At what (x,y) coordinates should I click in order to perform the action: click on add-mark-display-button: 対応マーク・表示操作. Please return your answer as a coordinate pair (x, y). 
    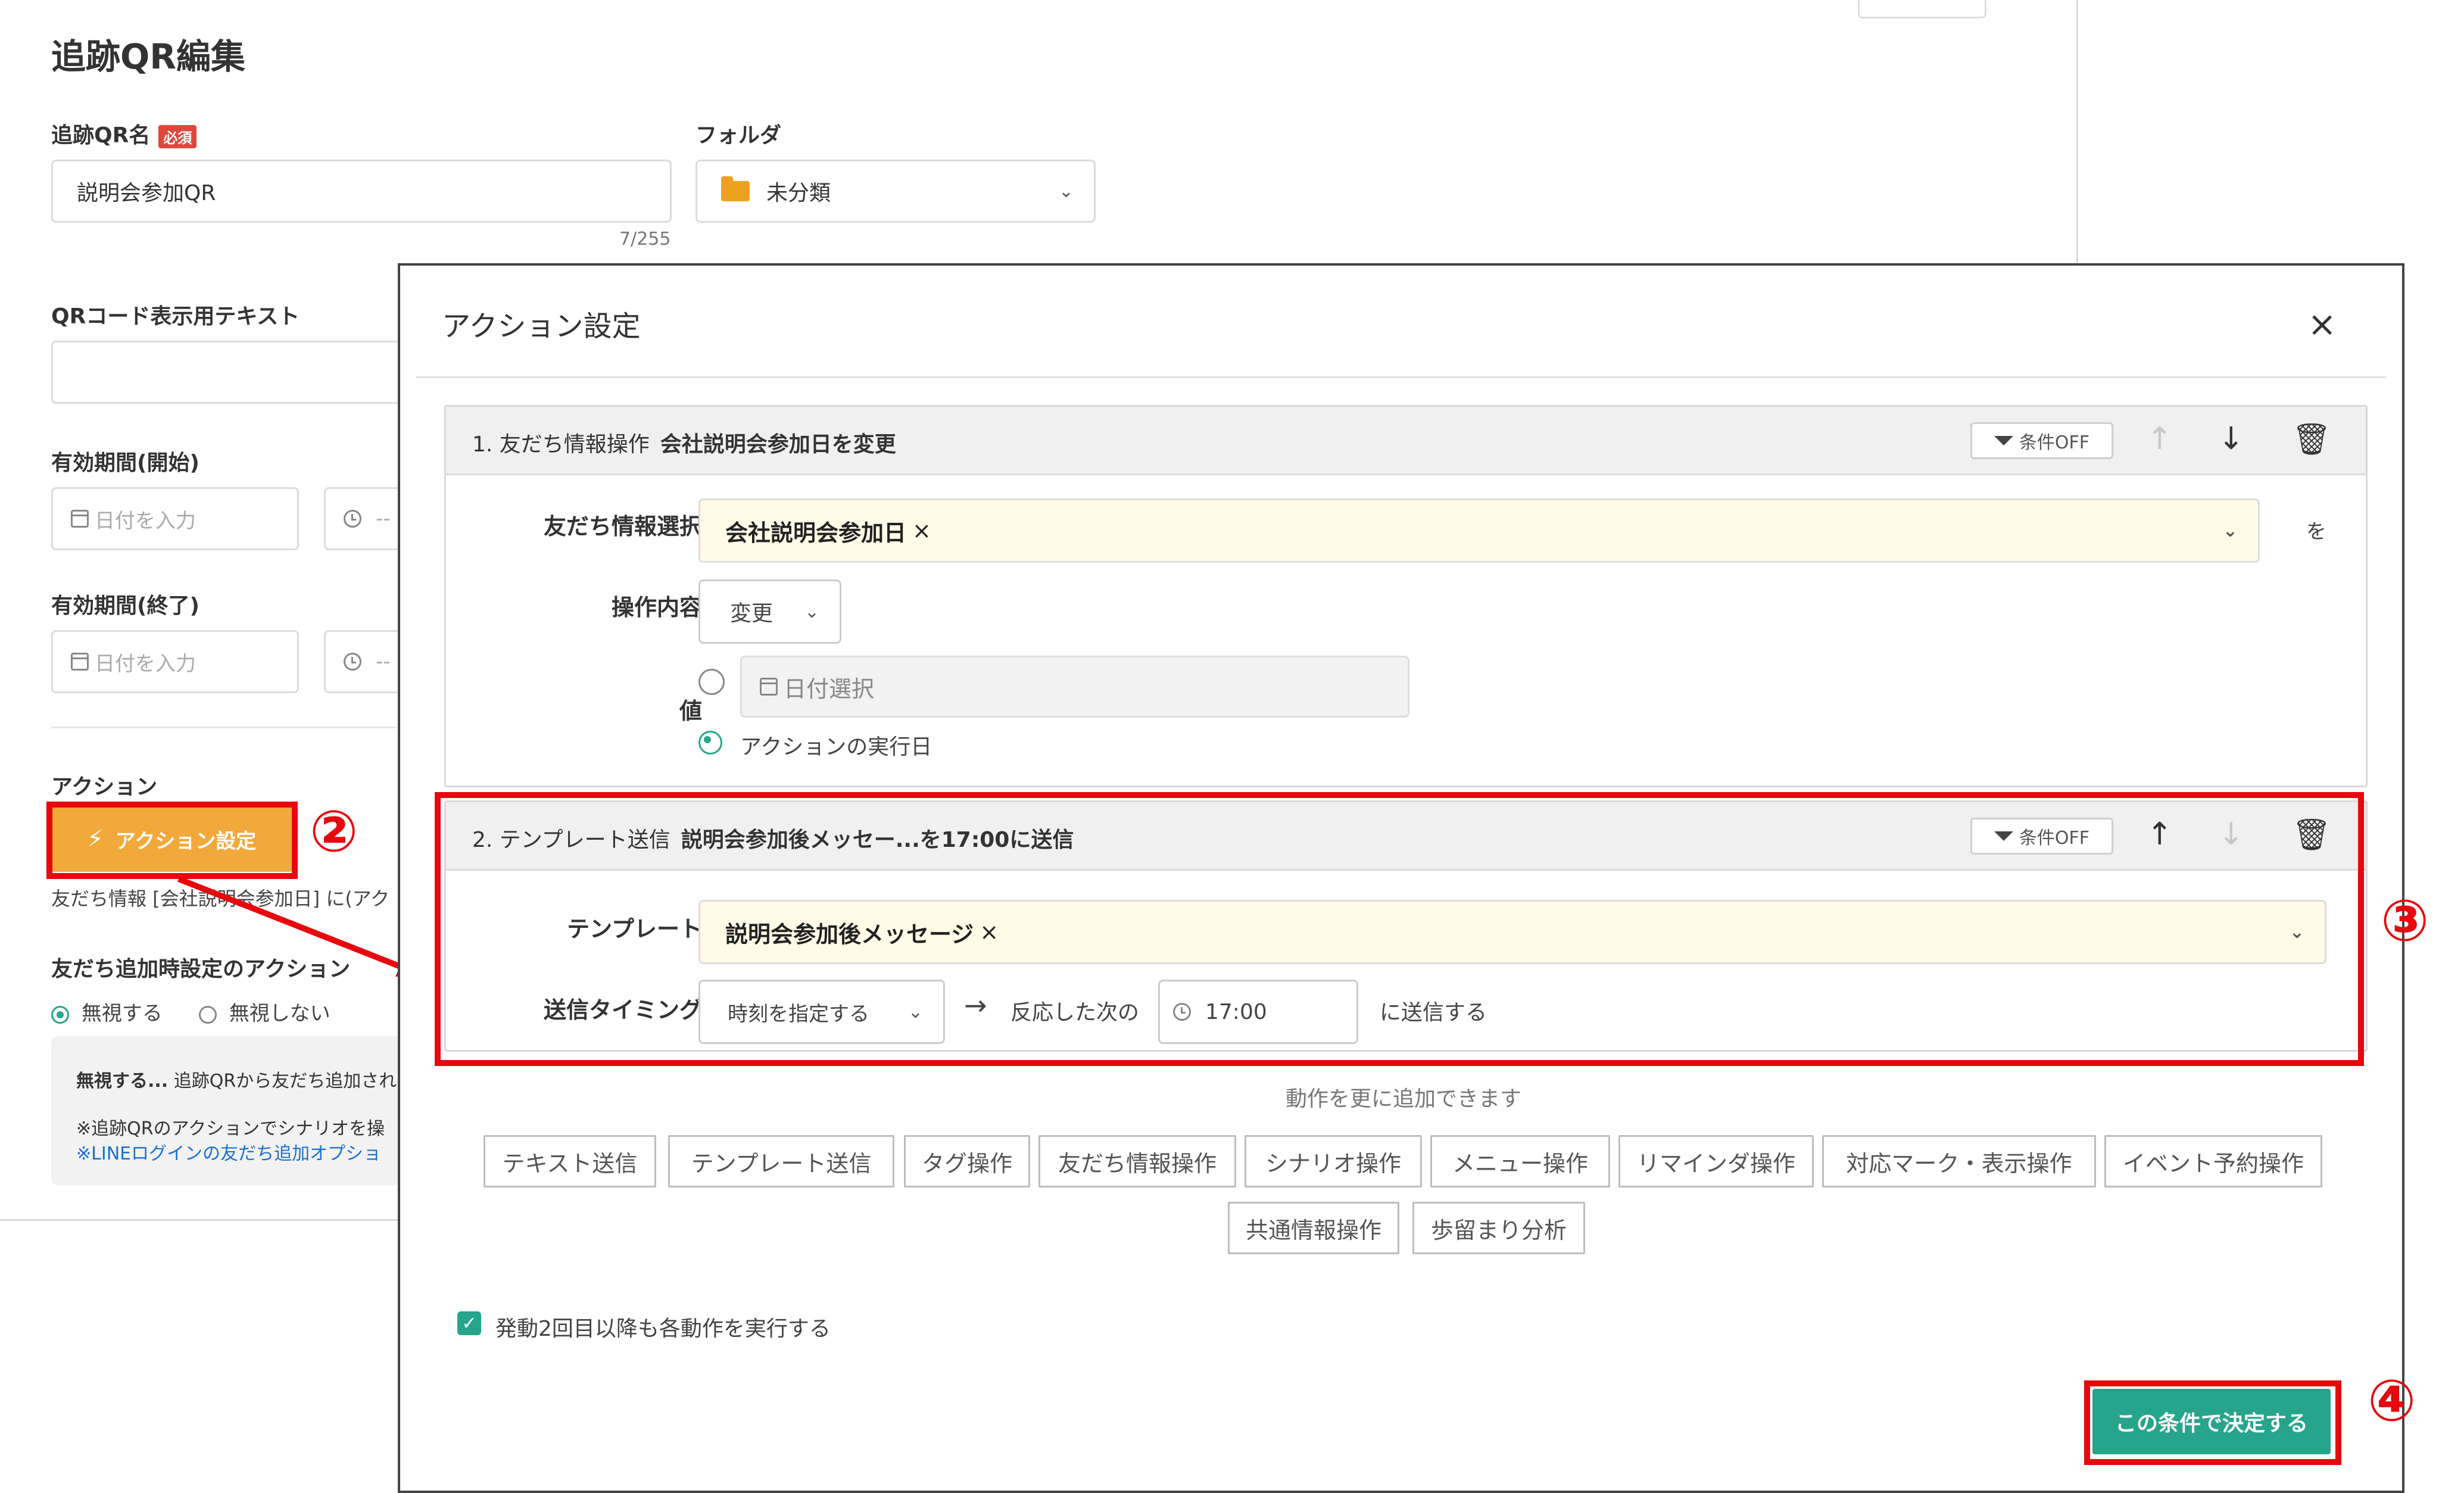
    Looking at the image, I should click on (1959, 1161).